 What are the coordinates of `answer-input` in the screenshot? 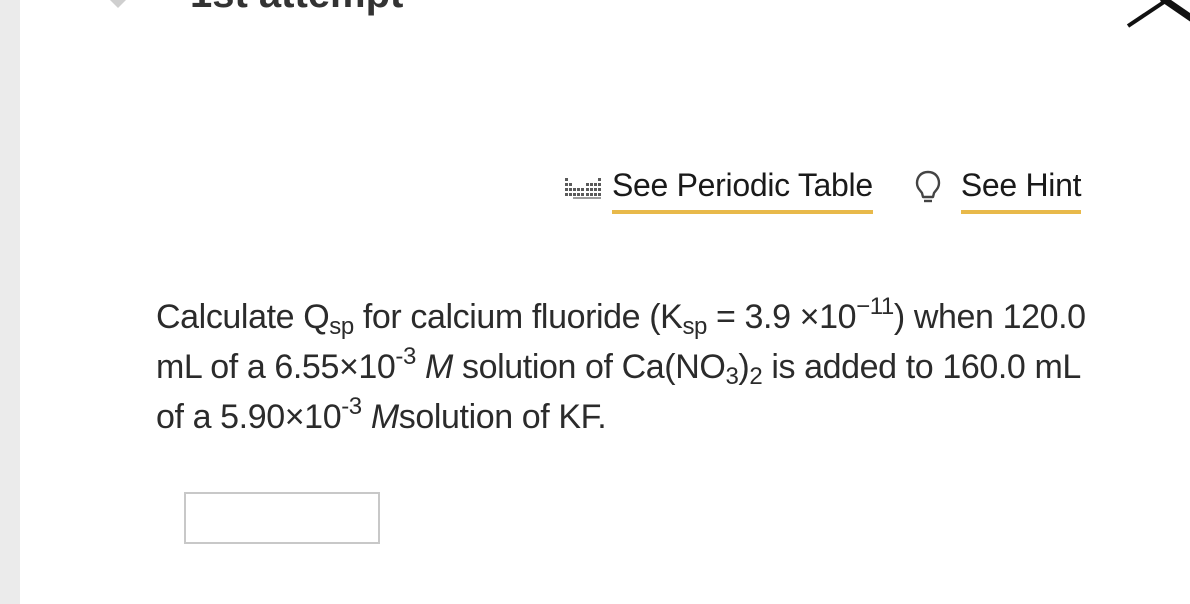 It's located at (282, 518).